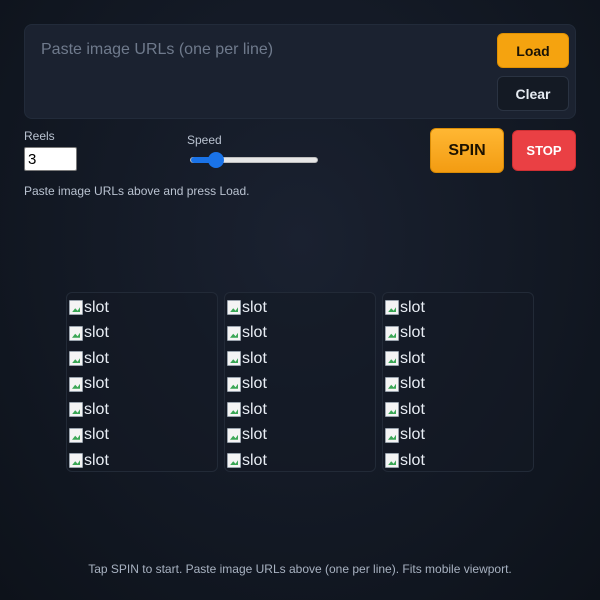 The height and width of the screenshot is (600, 600). Describe the element at coordinates (254, 160) in the screenshot. I see `speed-slider` at that location.